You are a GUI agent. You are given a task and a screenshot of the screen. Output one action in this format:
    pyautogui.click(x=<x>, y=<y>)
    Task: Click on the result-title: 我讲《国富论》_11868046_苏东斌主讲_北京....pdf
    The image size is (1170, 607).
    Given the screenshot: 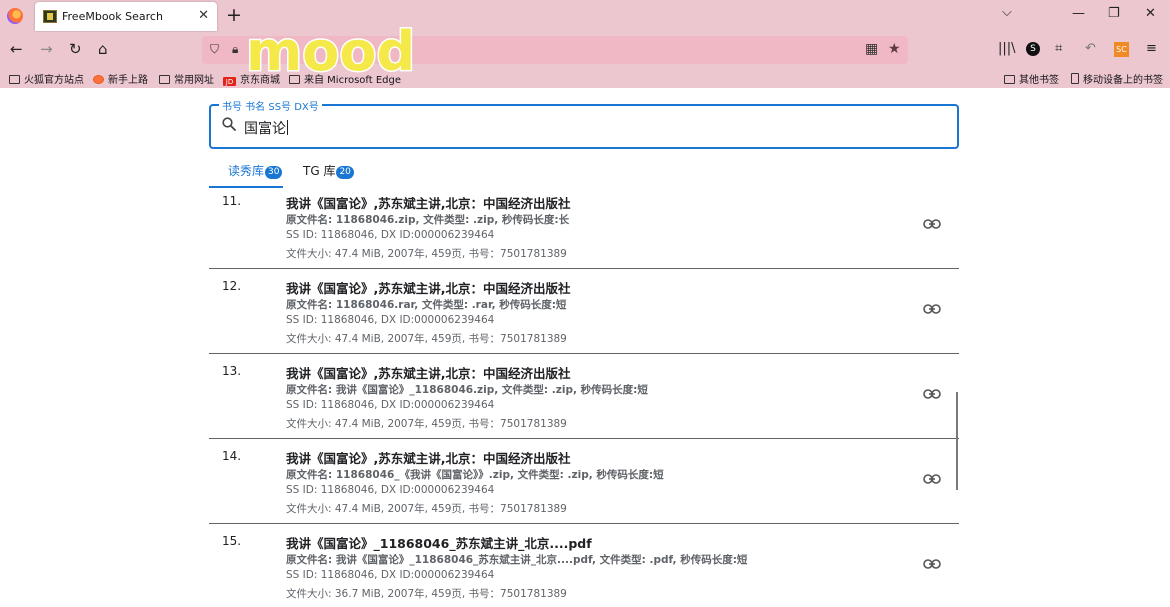 What is the action you would take?
    pyautogui.click(x=439, y=543)
    